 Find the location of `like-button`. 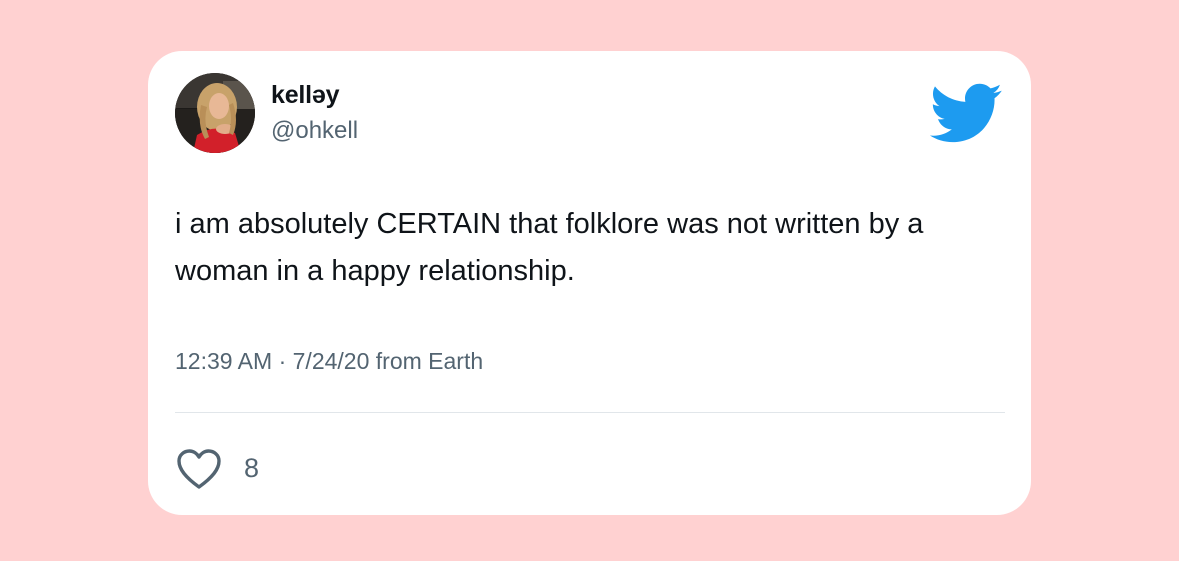

like-button is located at coordinates (199, 469).